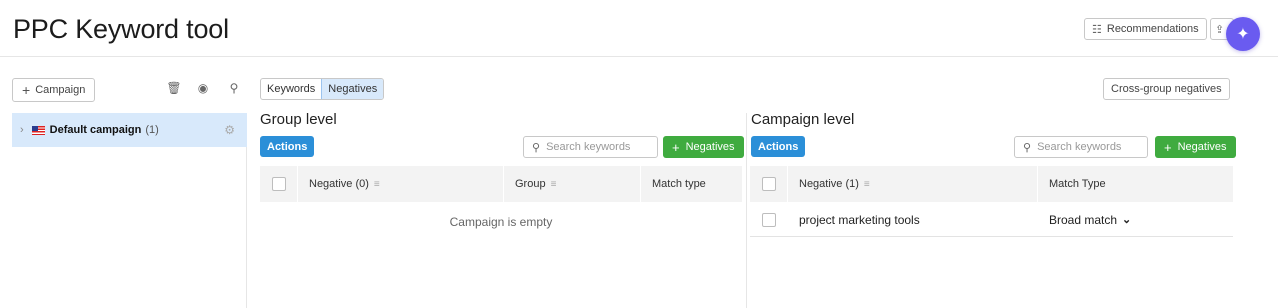 The height and width of the screenshot is (308, 1278). What do you see at coordinates (501, 184) in the screenshot?
I see `group-table-header: Negative (0) ≡ Group ≡ Match type` at bounding box center [501, 184].